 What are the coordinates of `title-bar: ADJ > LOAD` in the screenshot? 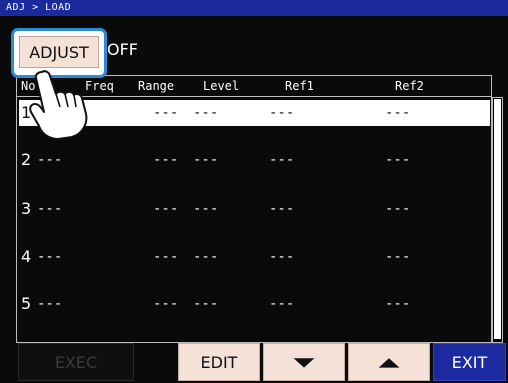 It's located at (254, 8).